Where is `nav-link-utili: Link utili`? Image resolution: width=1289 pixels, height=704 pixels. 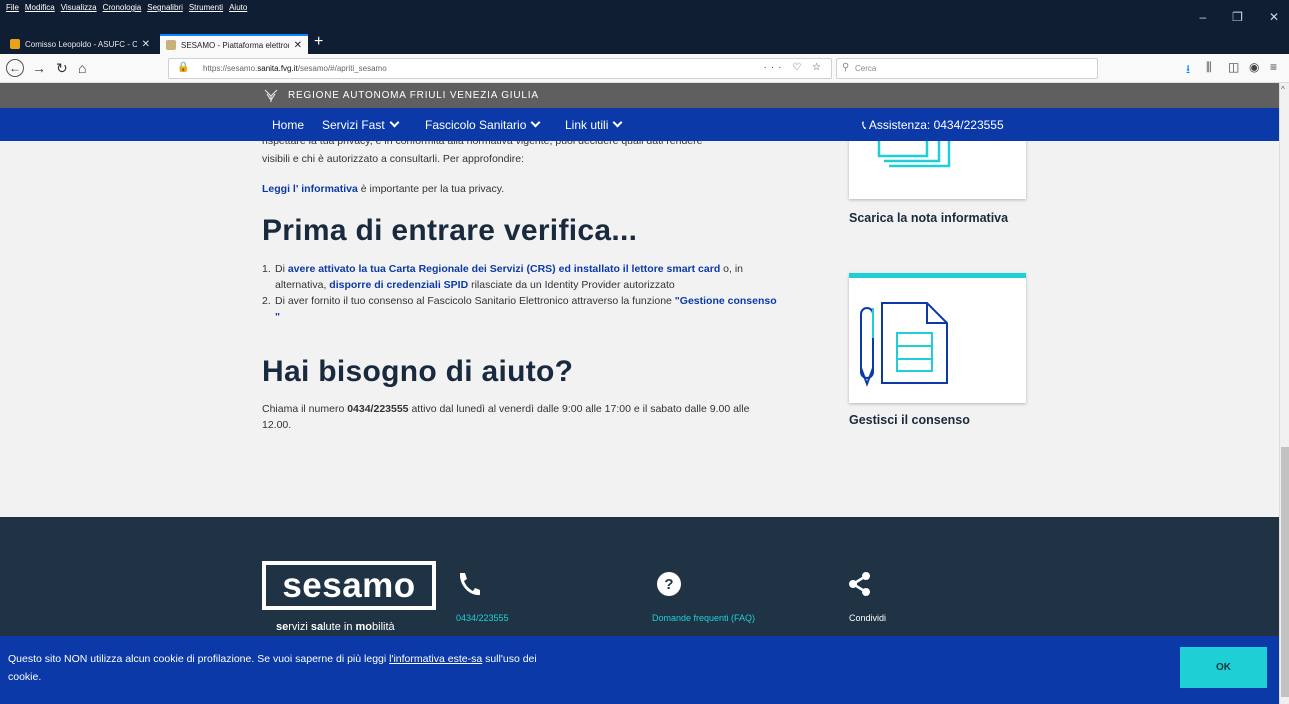
nav-link-utili: Link utili is located at coordinates (594, 124).